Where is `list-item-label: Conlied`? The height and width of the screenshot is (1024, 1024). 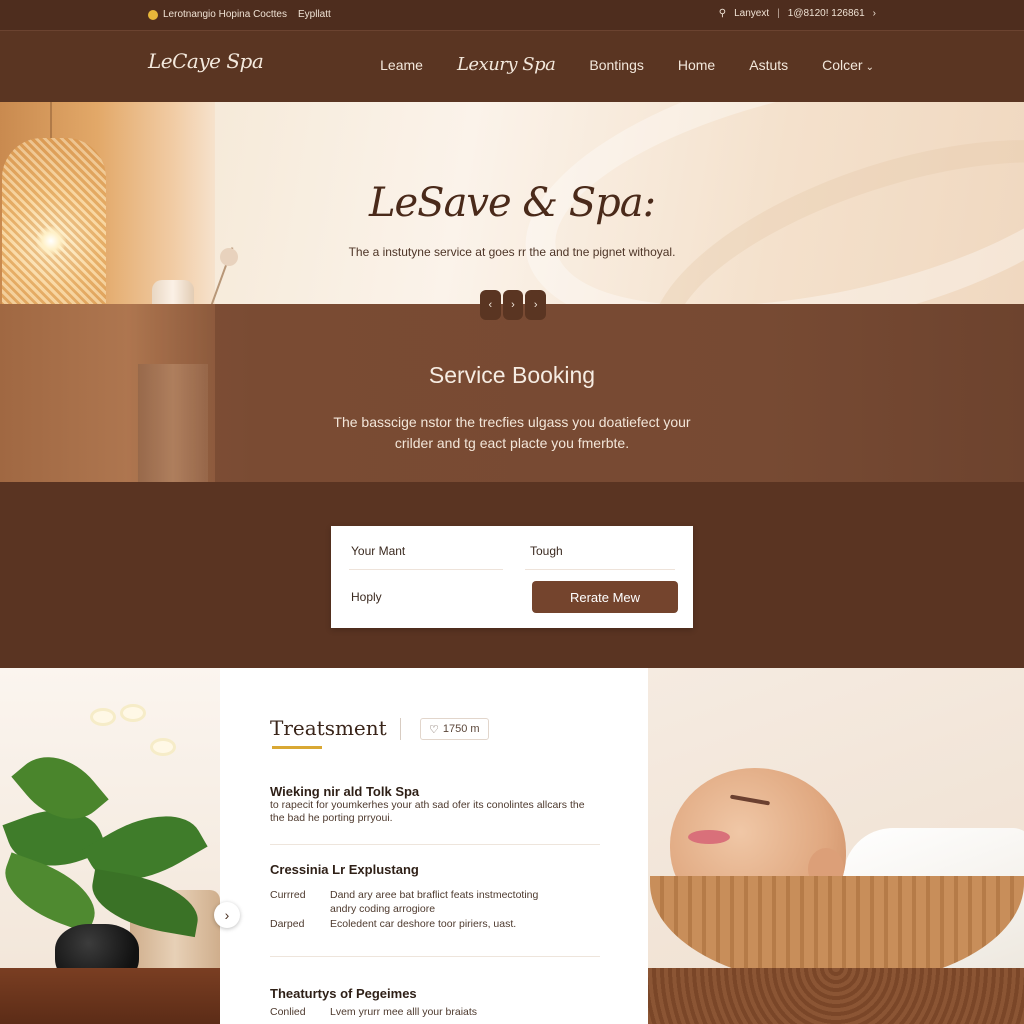 list-item-label: Conlied is located at coordinates (288, 1012).